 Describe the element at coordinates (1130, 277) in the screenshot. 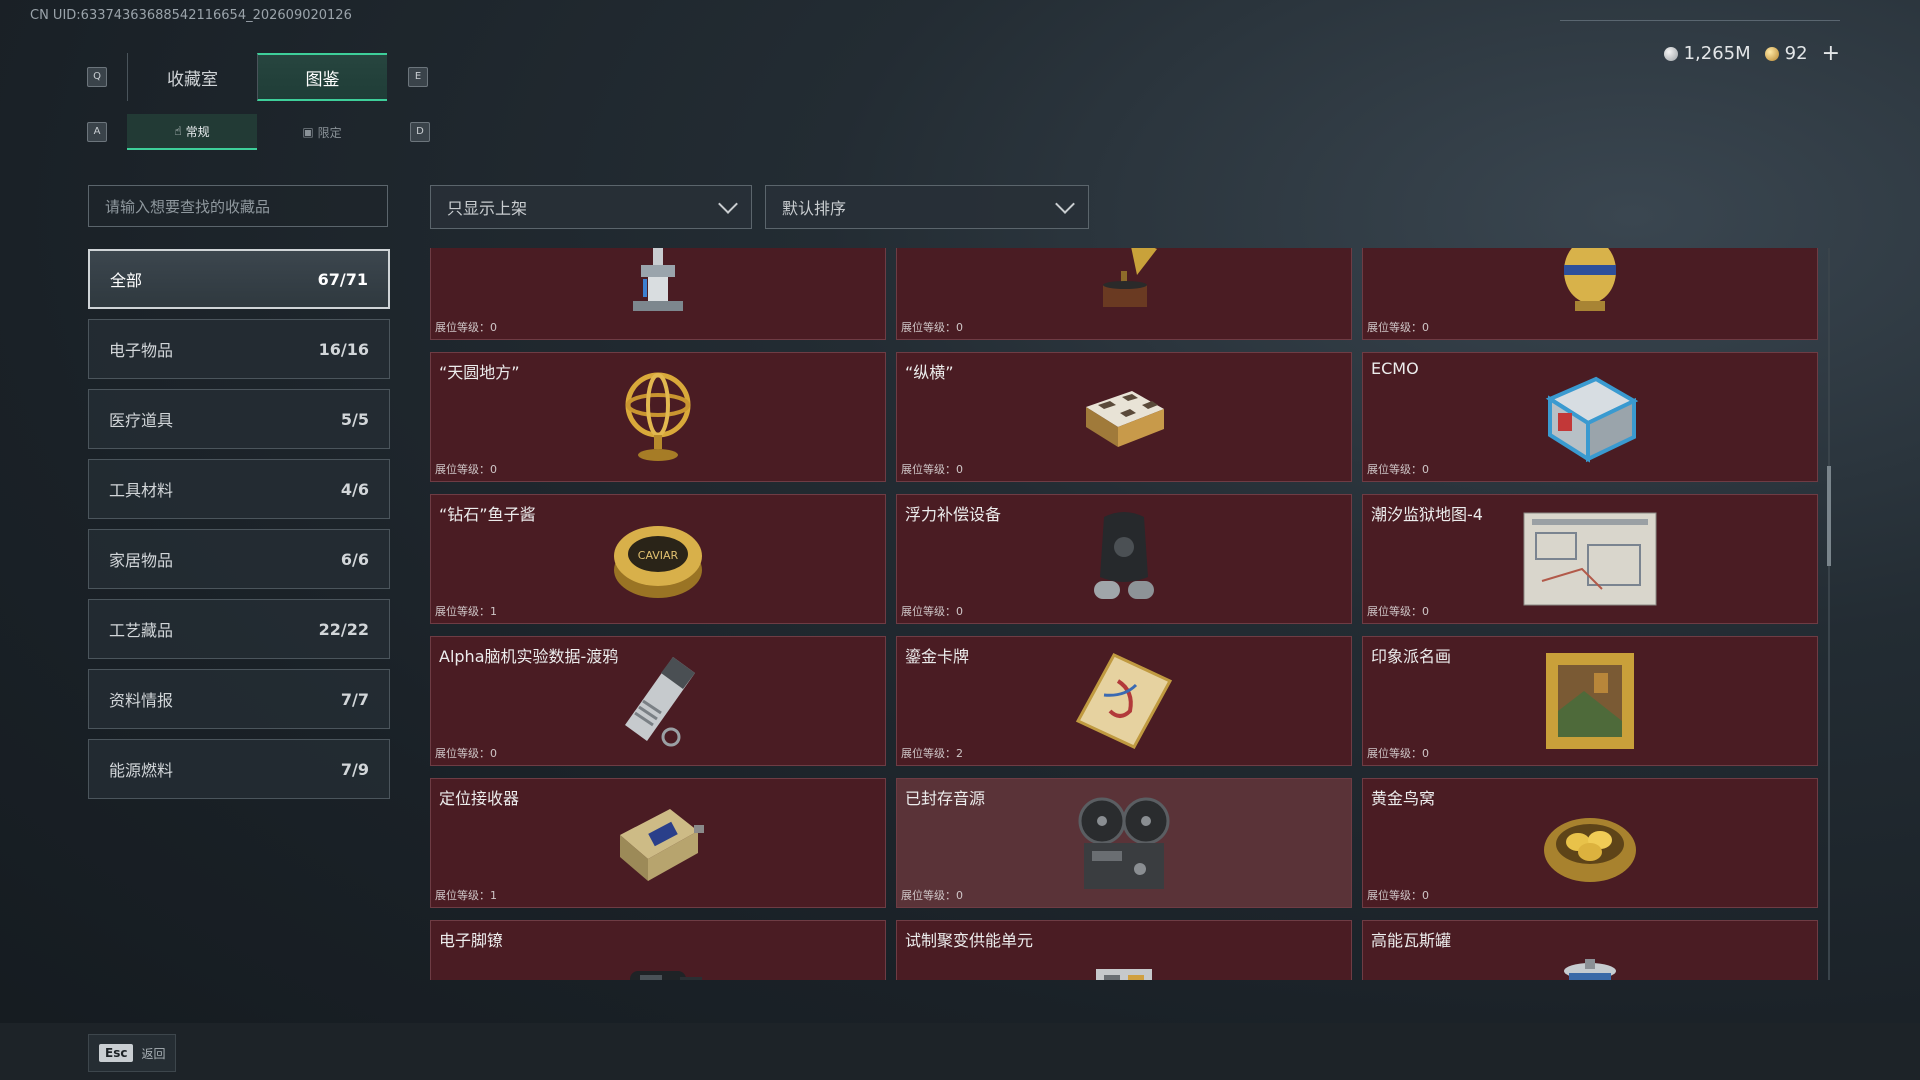

I see `gramophone-icon` at that location.